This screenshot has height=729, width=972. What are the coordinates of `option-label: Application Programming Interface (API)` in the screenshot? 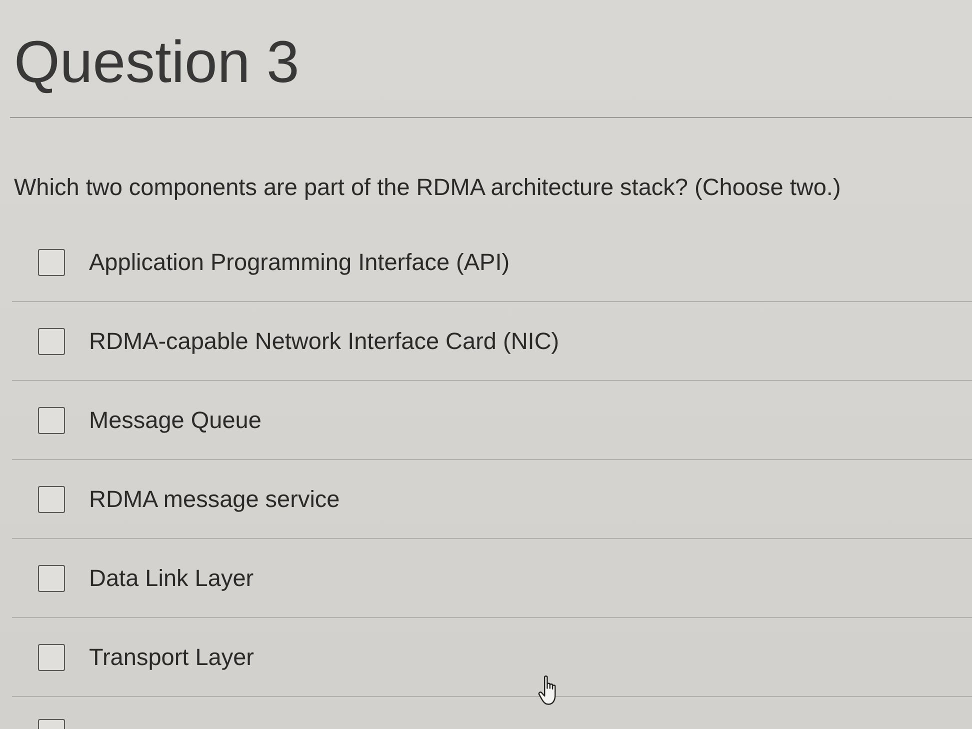 It's located at (299, 262).